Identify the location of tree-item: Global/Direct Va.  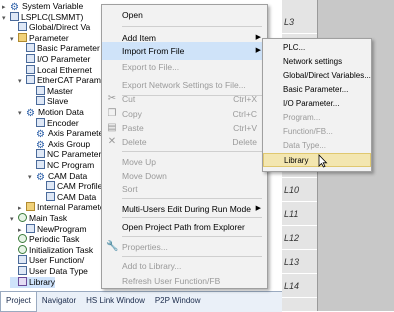
(50, 27).